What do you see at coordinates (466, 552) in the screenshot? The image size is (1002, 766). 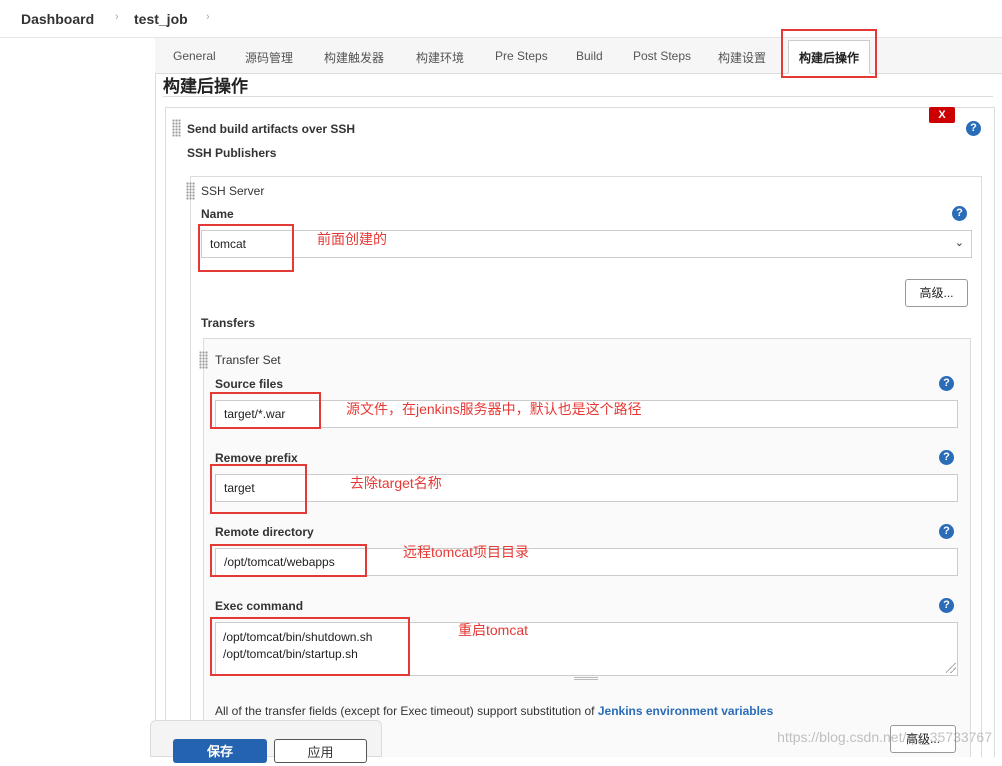 I see `annotation-remote-directory: 远程tomcat项目目录` at bounding box center [466, 552].